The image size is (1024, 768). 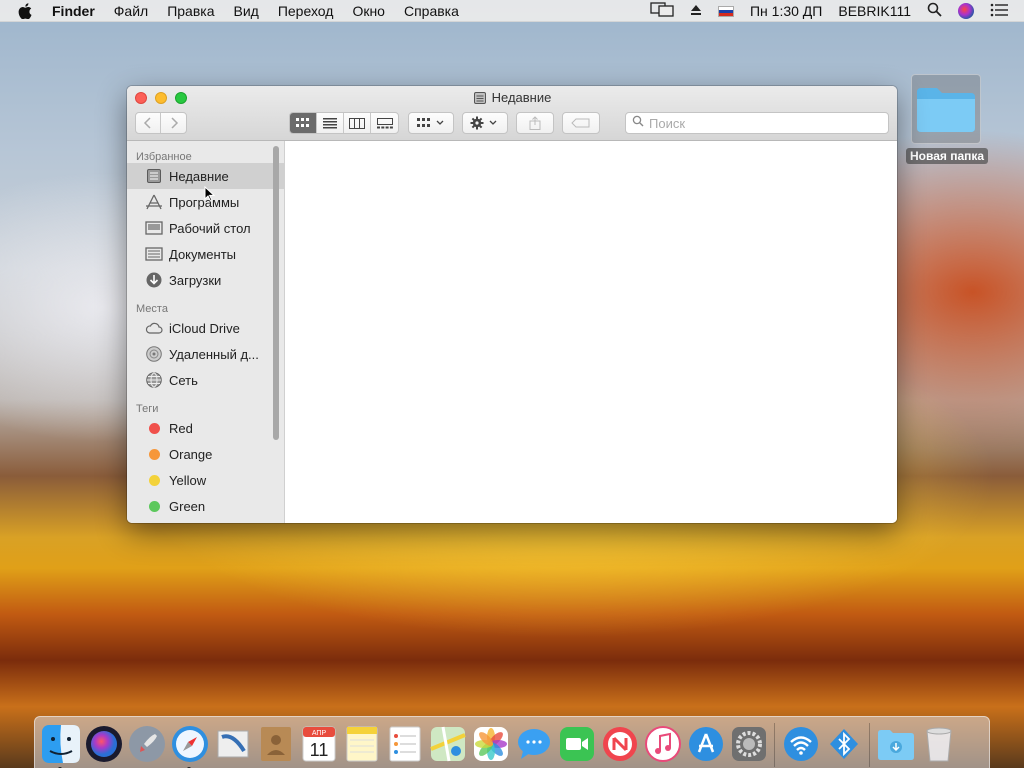 I want to click on sidebar-item-documents: Документы, so click(x=205, y=254).